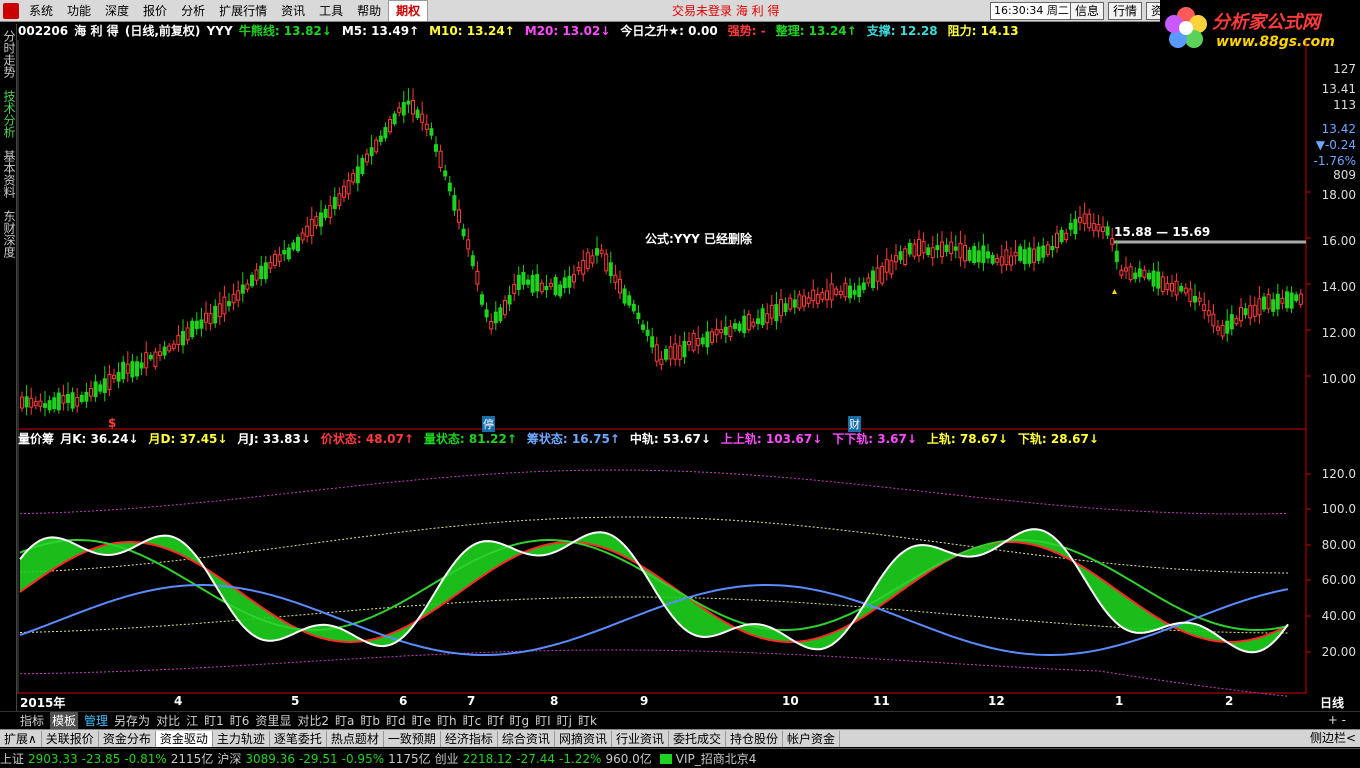 The width and height of the screenshot is (1360, 768). I want to click on indicator-tab: 管理, so click(96, 720).